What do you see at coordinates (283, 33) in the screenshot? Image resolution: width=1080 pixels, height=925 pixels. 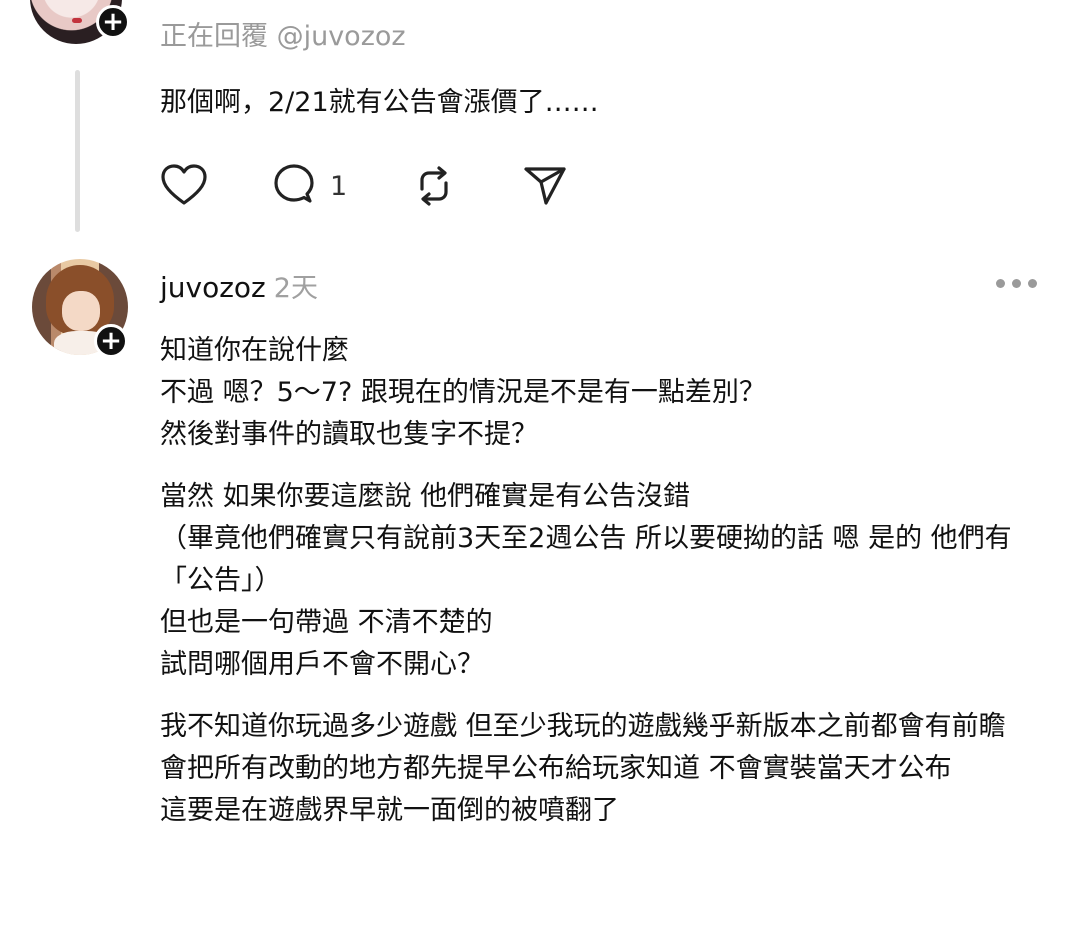 I see `replying-to-label: 正在回覆 @juvozoz` at bounding box center [283, 33].